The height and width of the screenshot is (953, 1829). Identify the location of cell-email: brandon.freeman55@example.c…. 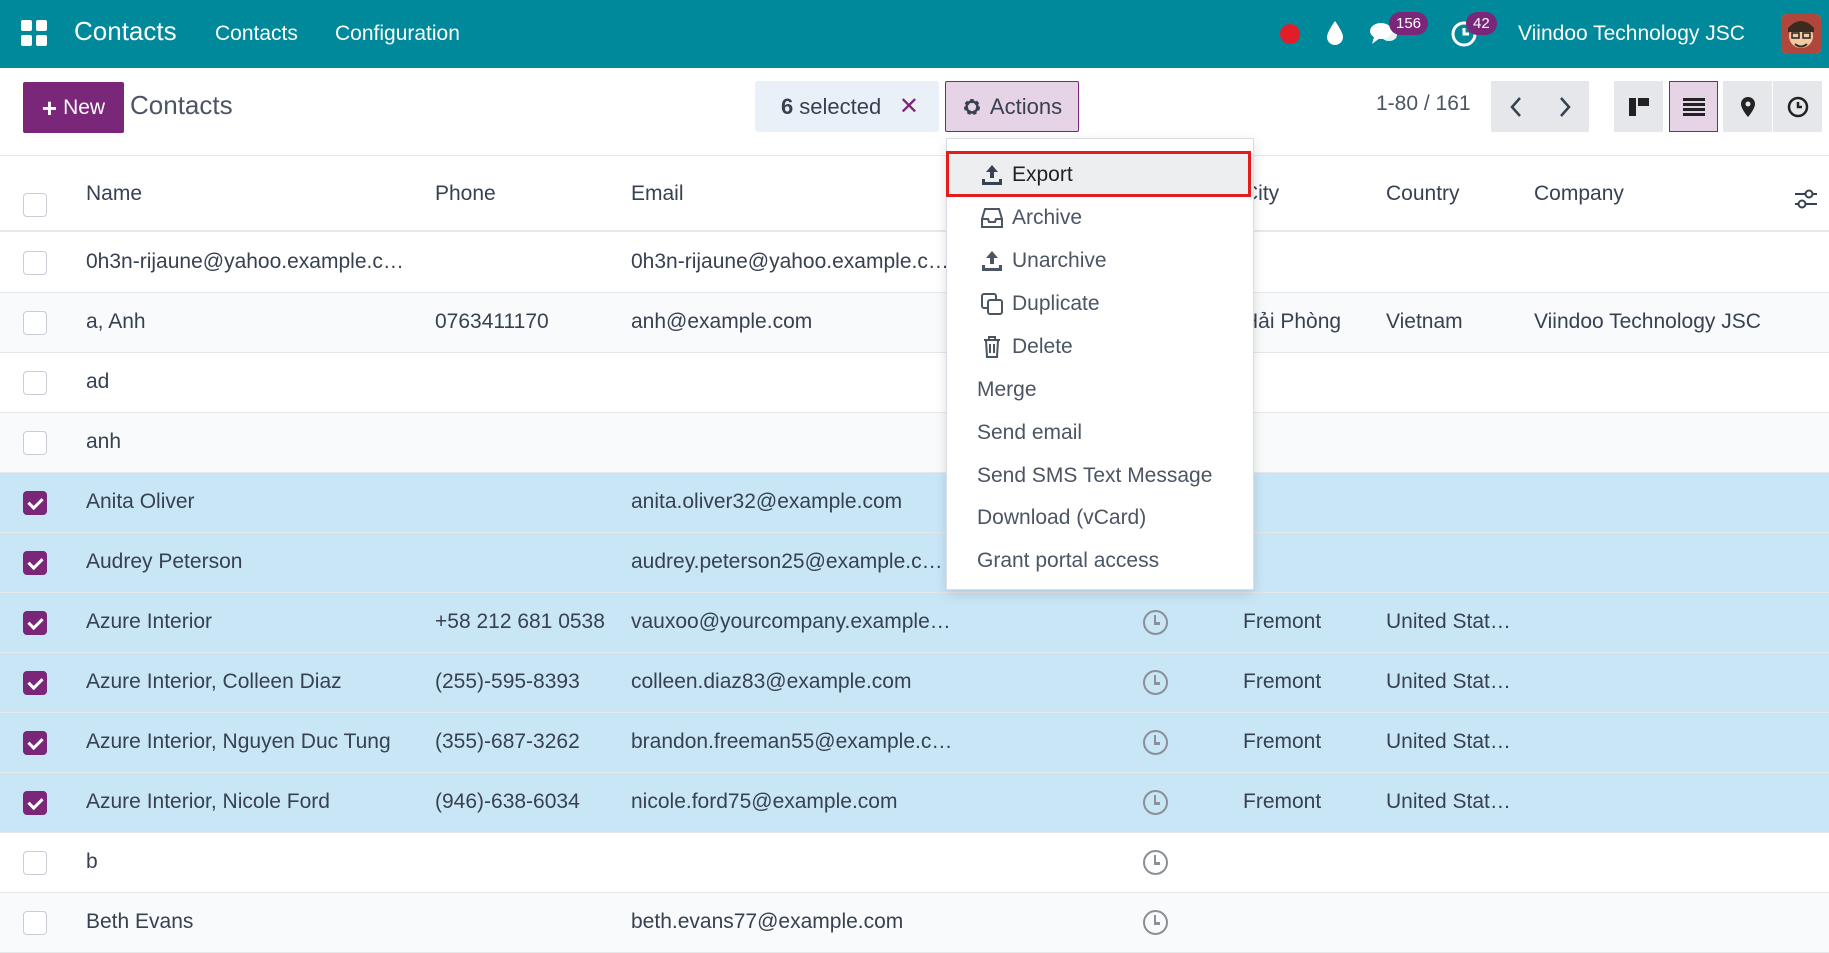
(792, 741).